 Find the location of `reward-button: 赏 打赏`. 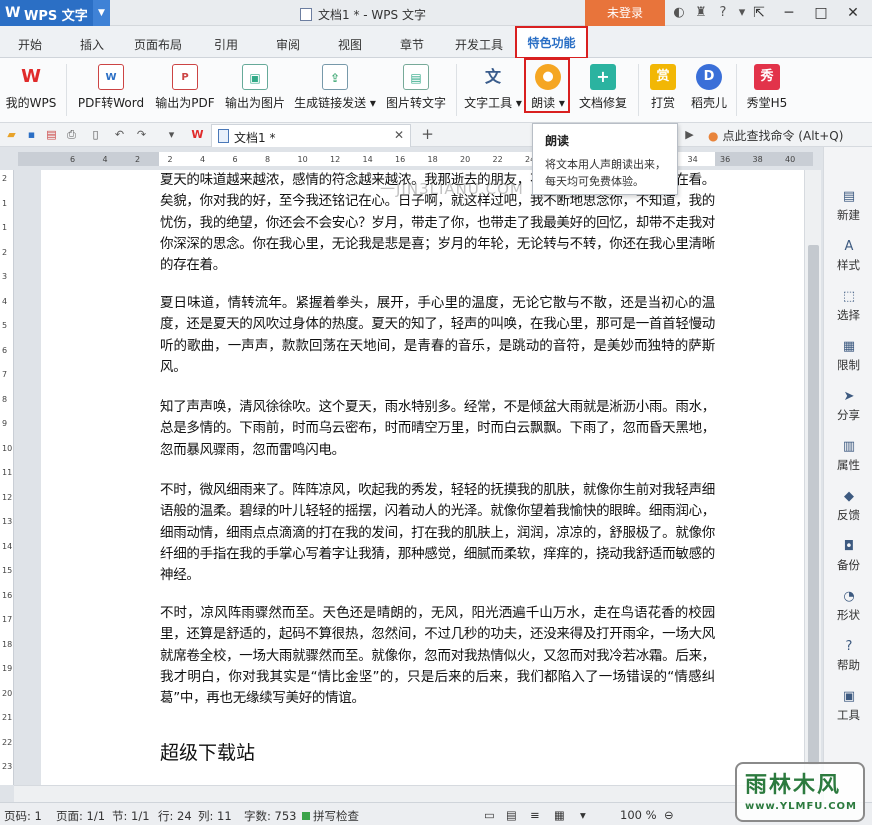

reward-button: 赏 打赏 is located at coordinates (663, 90).